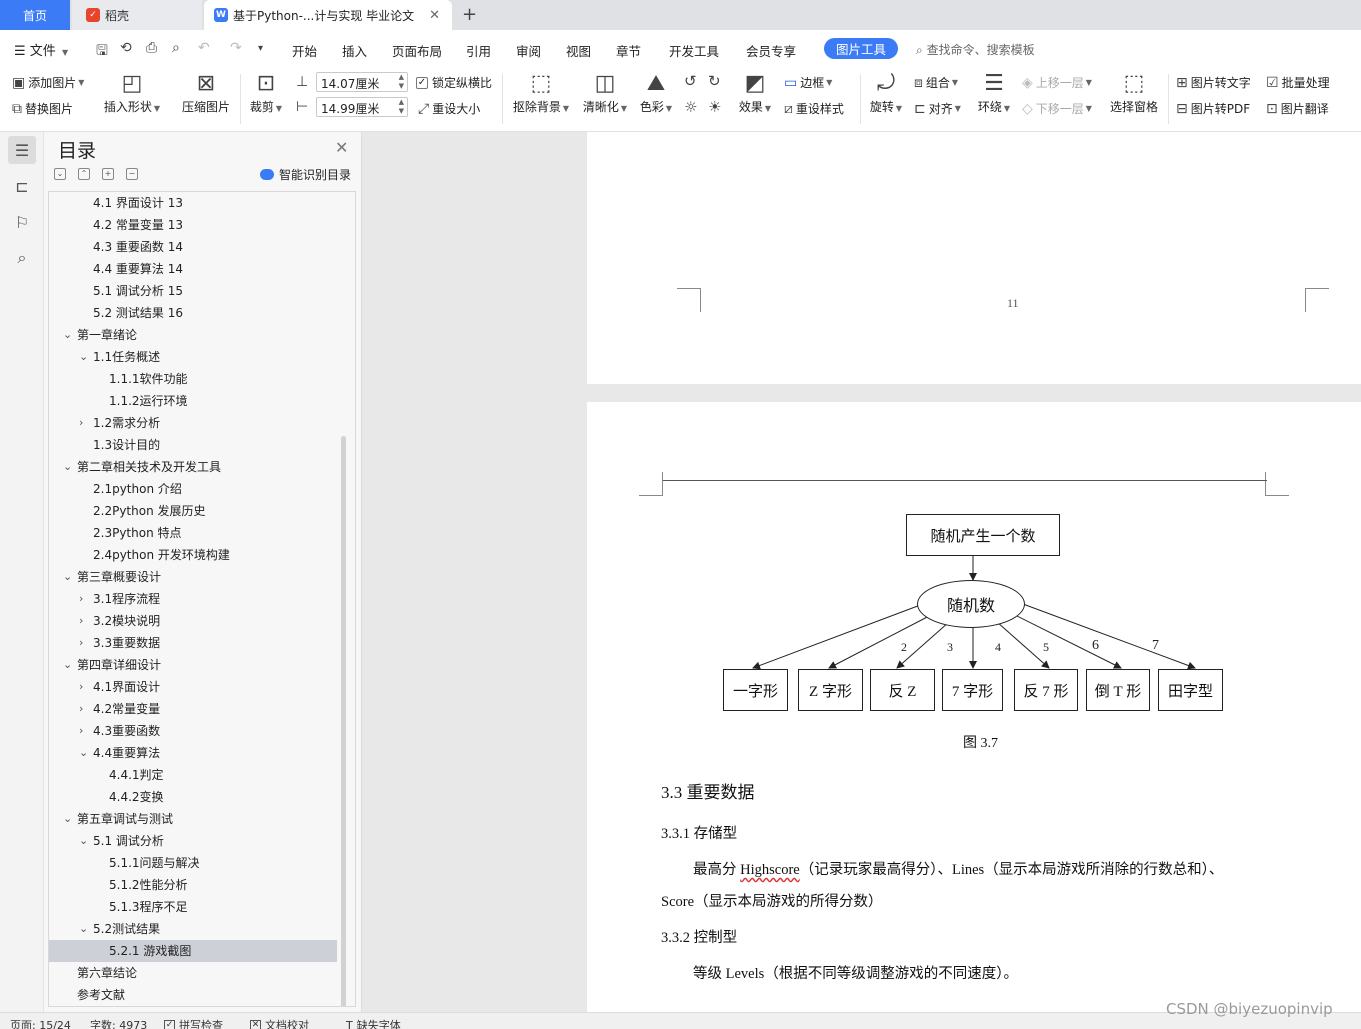  What do you see at coordinates (193, 555) in the screenshot?
I see `toc-item: 2.4python 开发环境构建` at bounding box center [193, 555].